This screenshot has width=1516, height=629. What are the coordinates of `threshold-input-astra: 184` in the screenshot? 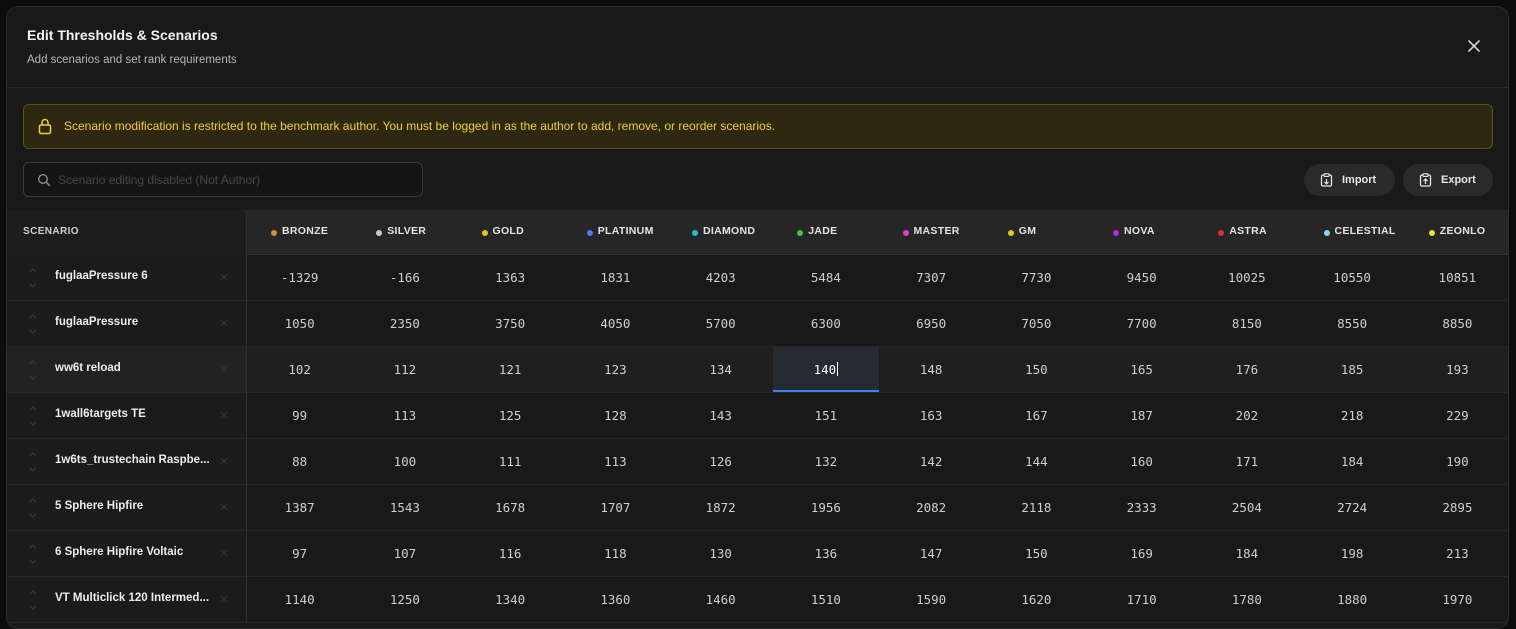 It's located at (1246, 553).